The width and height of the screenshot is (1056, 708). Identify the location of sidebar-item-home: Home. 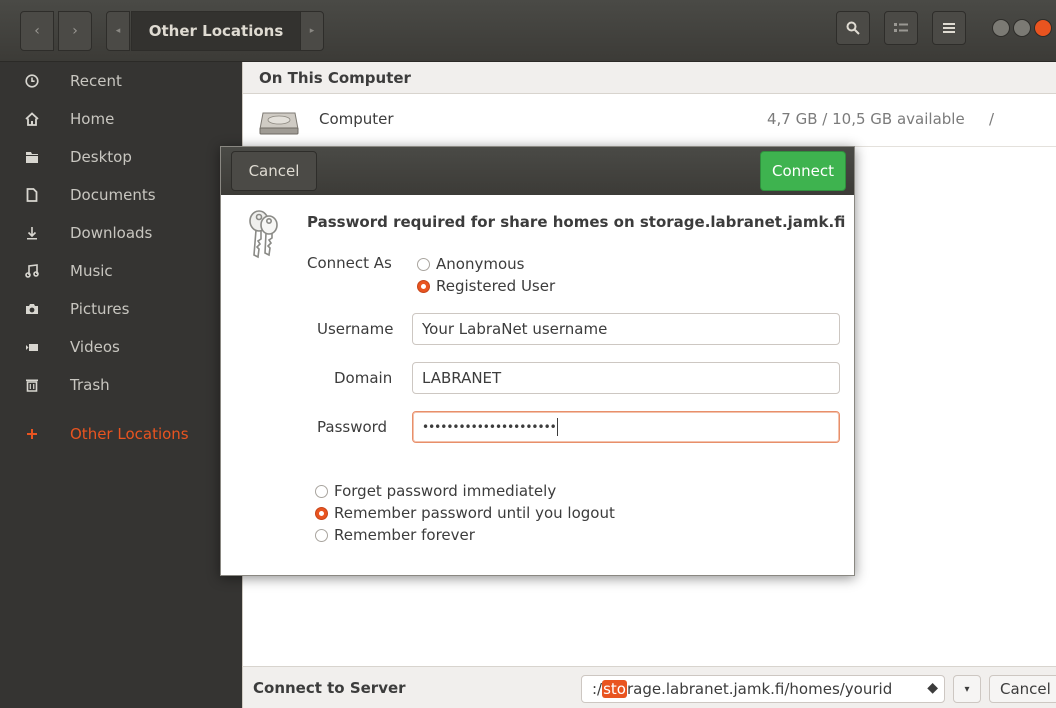
(121, 119).